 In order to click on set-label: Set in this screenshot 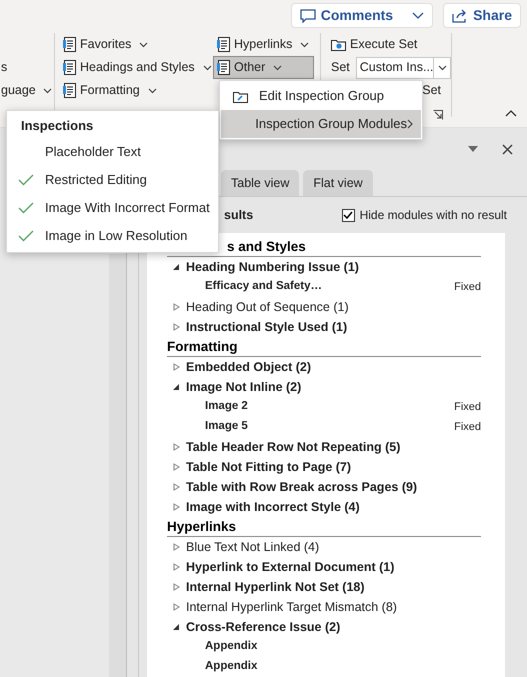, I will do `click(340, 67)`.